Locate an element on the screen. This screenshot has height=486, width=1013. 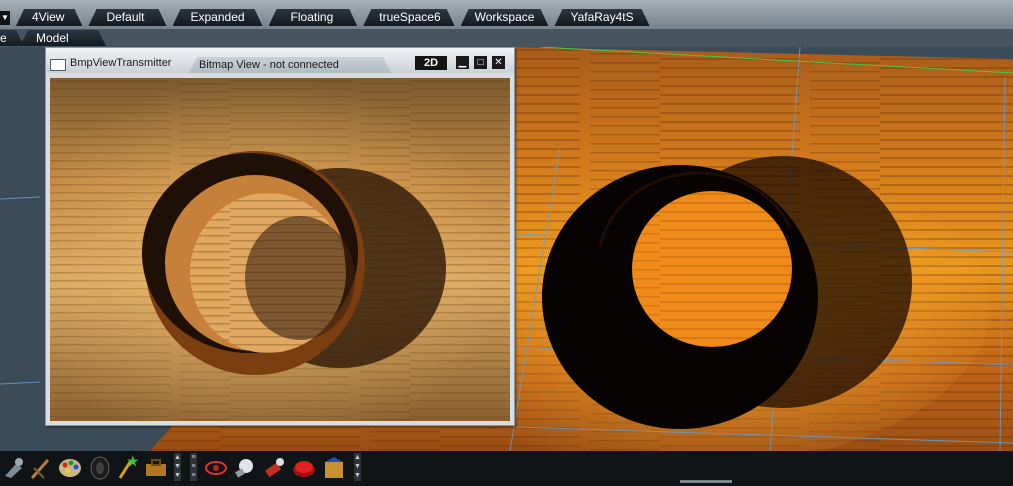
red-button-icon is located at coordinates (304, 467).